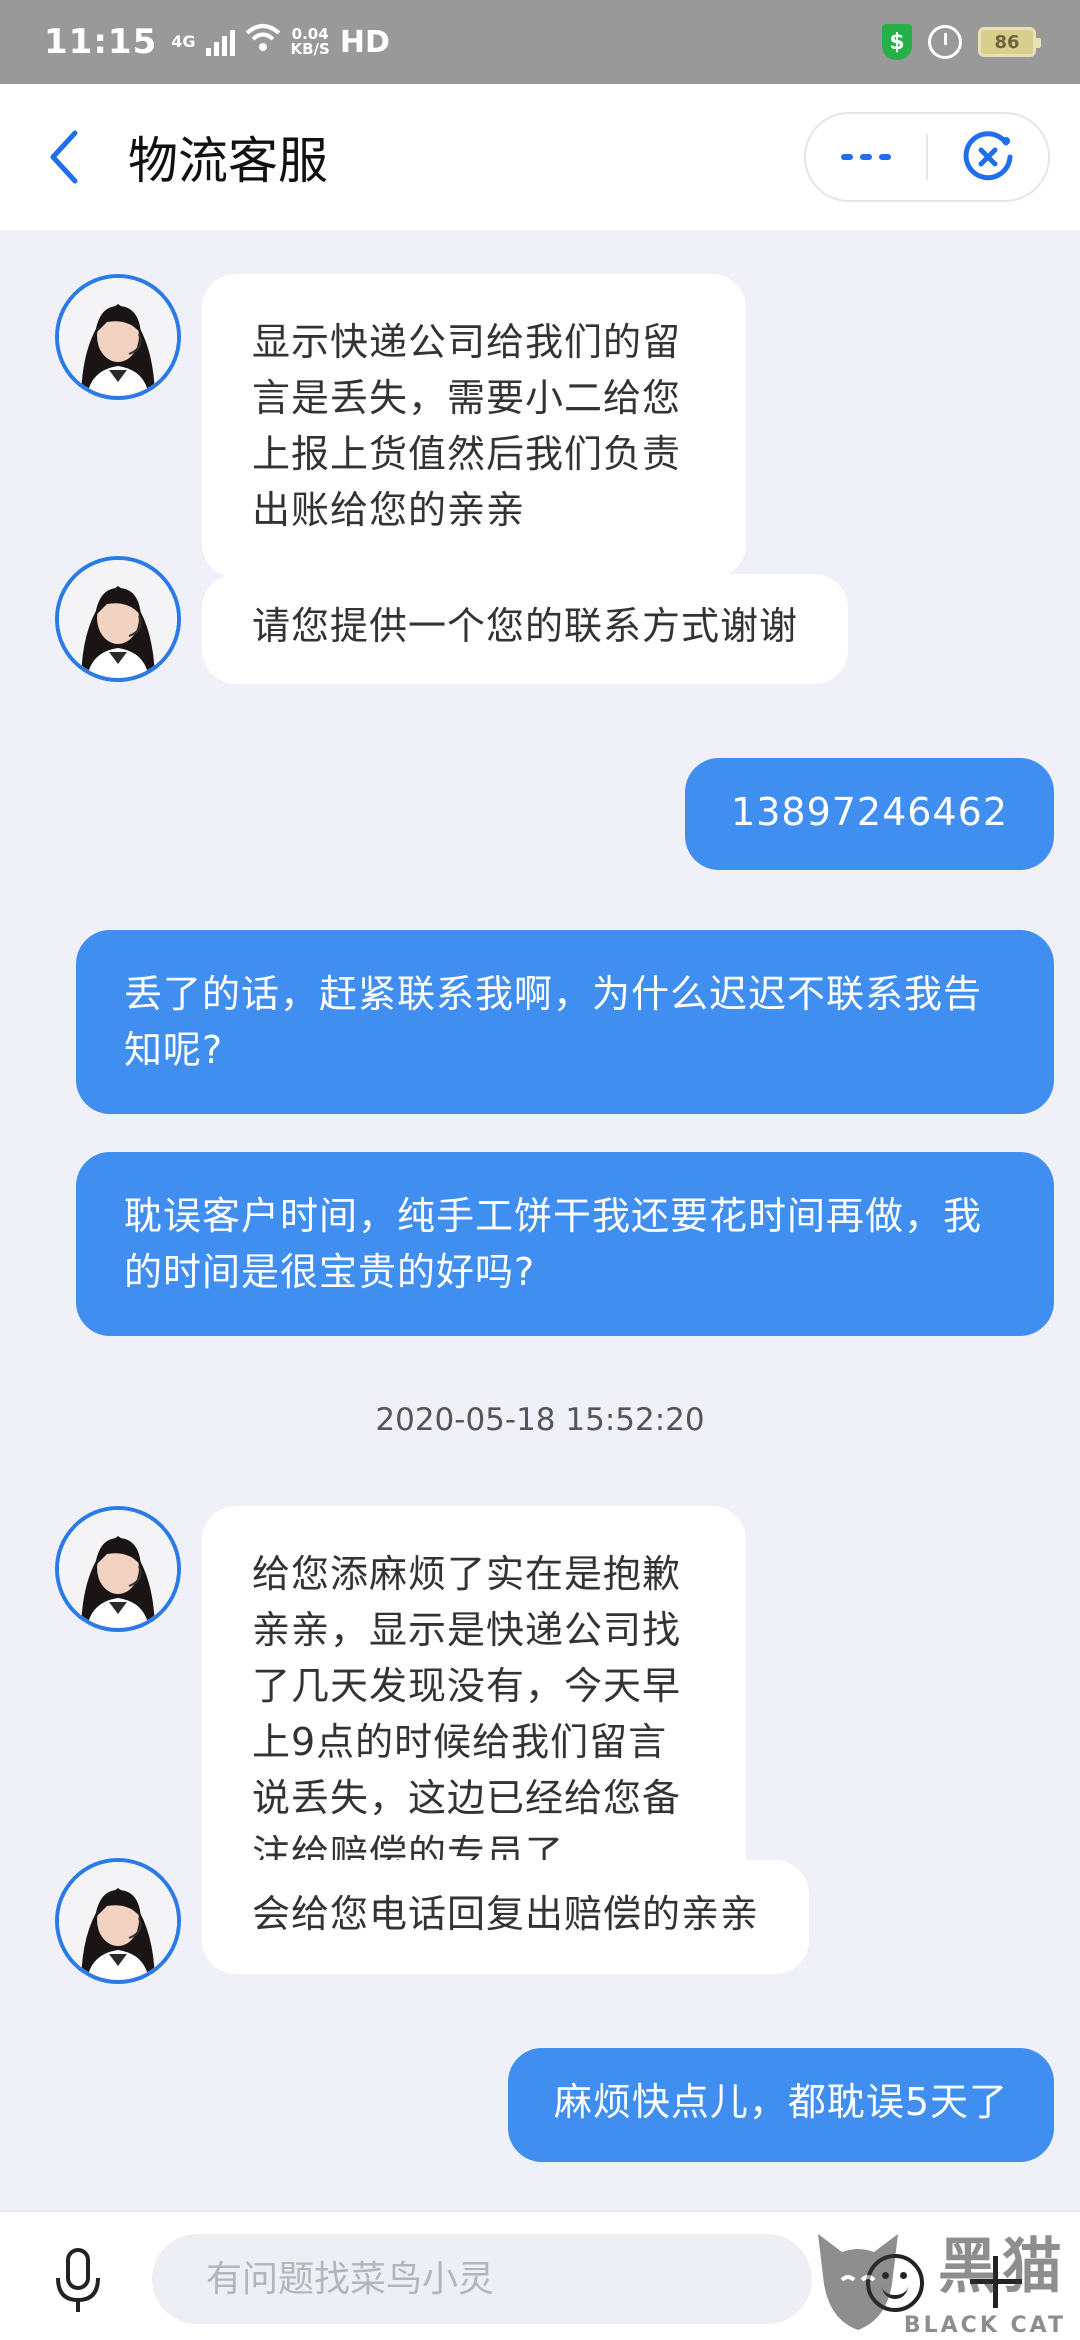 This screenshot has width=1080, height=2340. I want to click on network-speed: 0.04 KB/S, so click(310, 42).